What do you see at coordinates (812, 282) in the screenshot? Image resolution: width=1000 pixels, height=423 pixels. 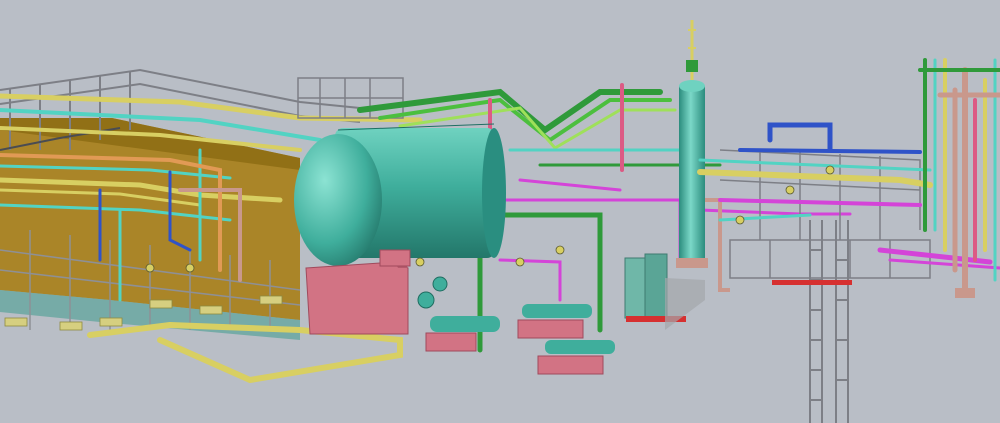 I see `red-grating` at bounding box center [812, 282].